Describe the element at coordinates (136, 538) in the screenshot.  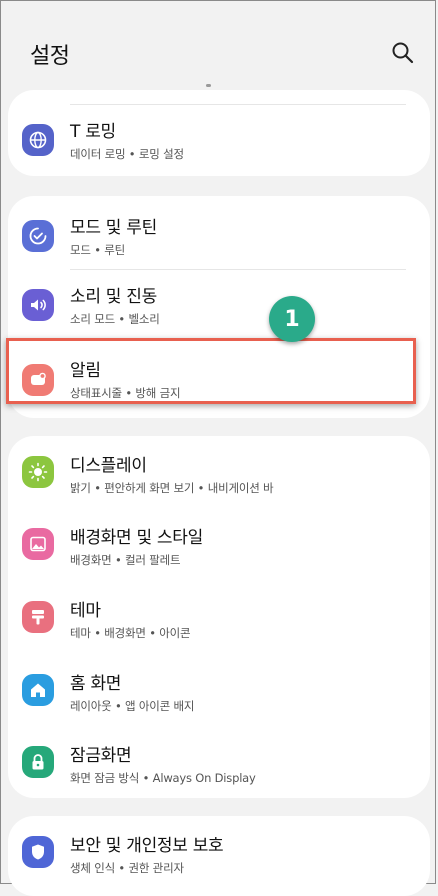
I see `item-label: 배경화면 및 스타일` at that location.